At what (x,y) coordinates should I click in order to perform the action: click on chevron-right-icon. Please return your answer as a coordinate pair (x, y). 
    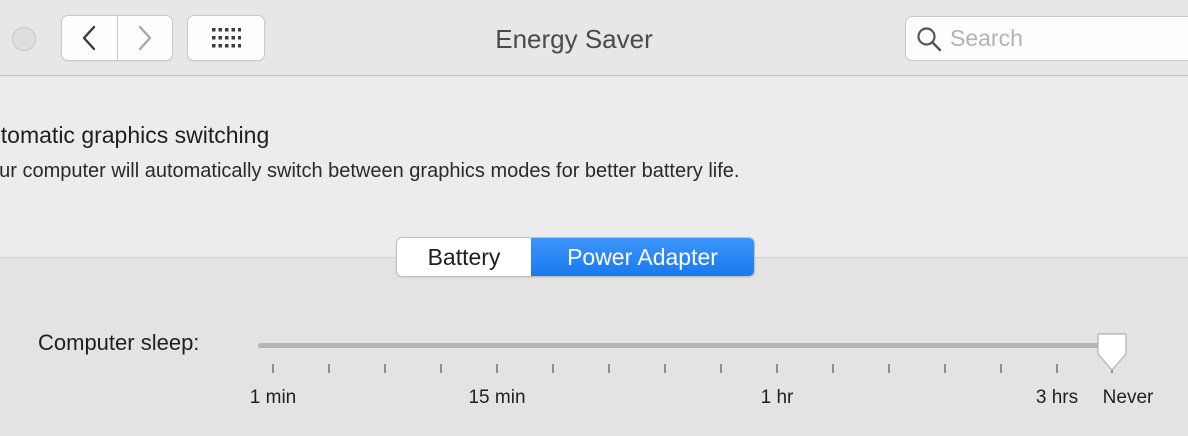
    Looking at the image, I should click on (144, 38).